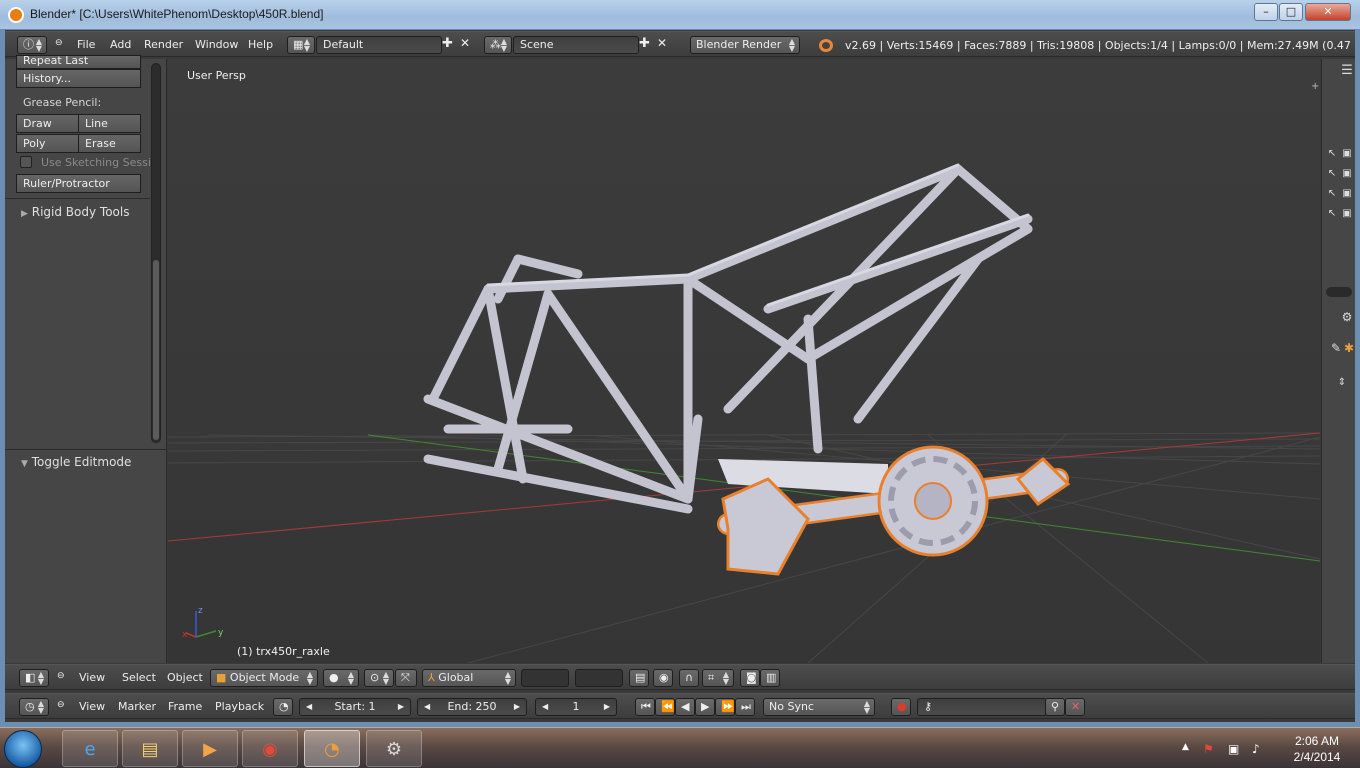  I want to click on end-frame-field: ◀ End: 250 ▶, so click(472, 707).